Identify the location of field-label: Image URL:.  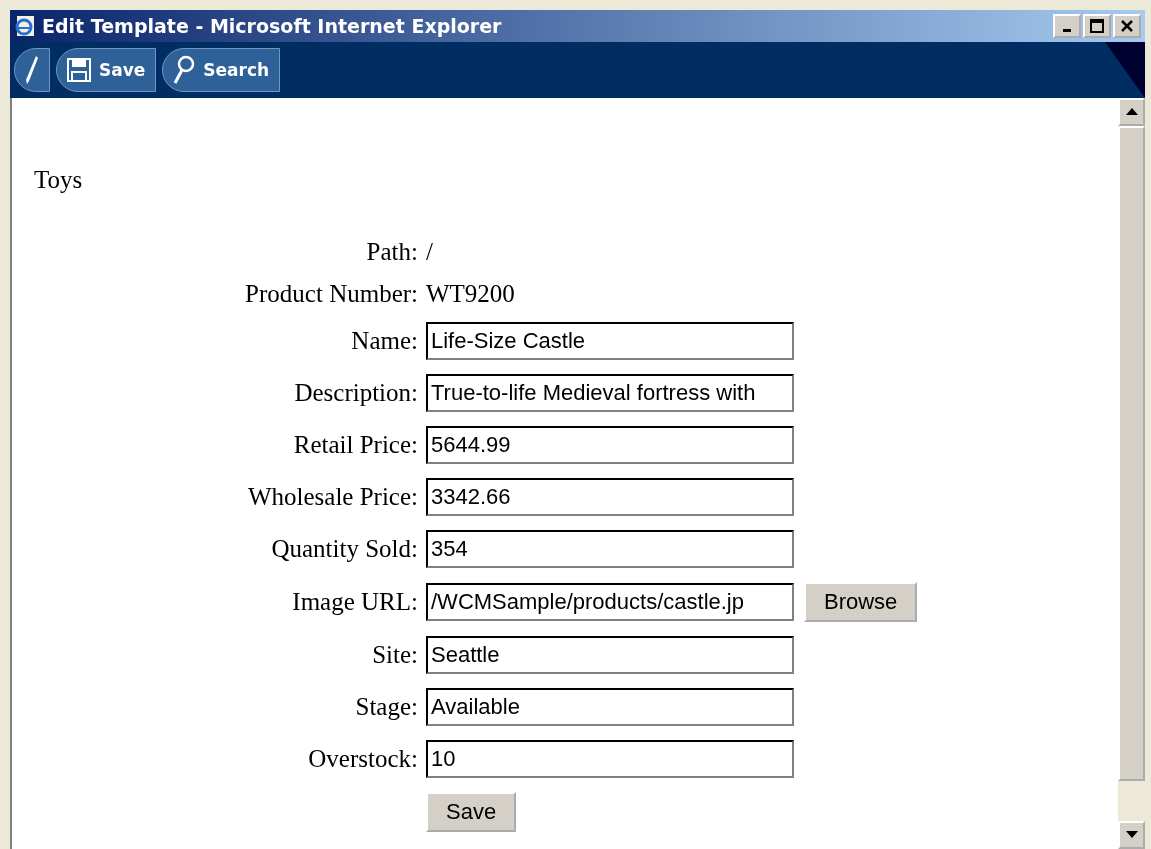
(354, 602).